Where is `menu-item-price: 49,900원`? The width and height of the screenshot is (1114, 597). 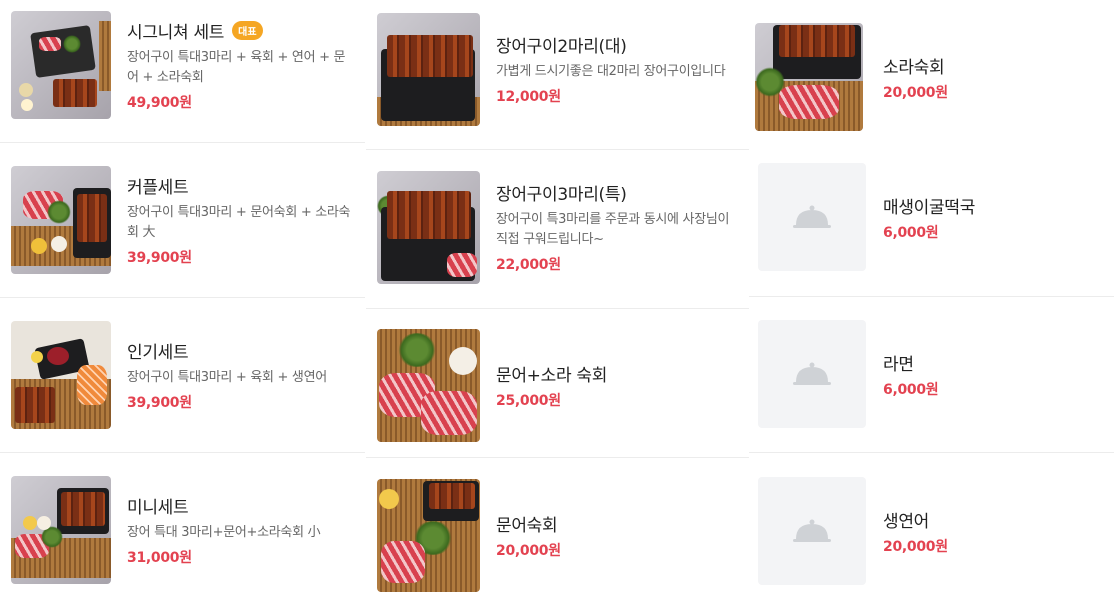 menu-item-price: 49,900원 is located at coordinates (159, 103).